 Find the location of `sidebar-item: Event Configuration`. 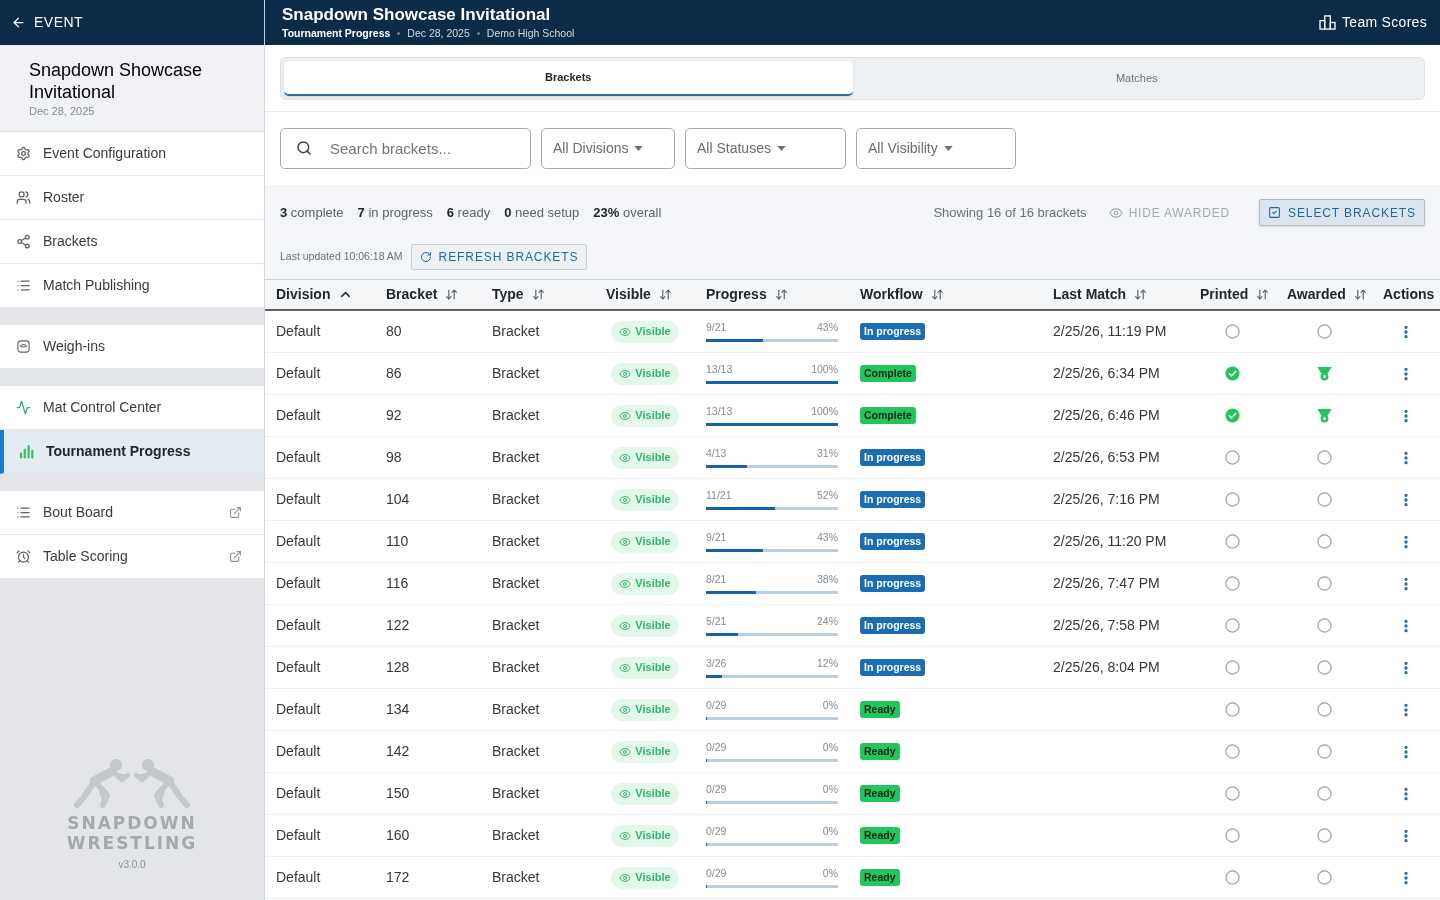

sidebar-item: Event Configuration is located at coordinates (132, 154).